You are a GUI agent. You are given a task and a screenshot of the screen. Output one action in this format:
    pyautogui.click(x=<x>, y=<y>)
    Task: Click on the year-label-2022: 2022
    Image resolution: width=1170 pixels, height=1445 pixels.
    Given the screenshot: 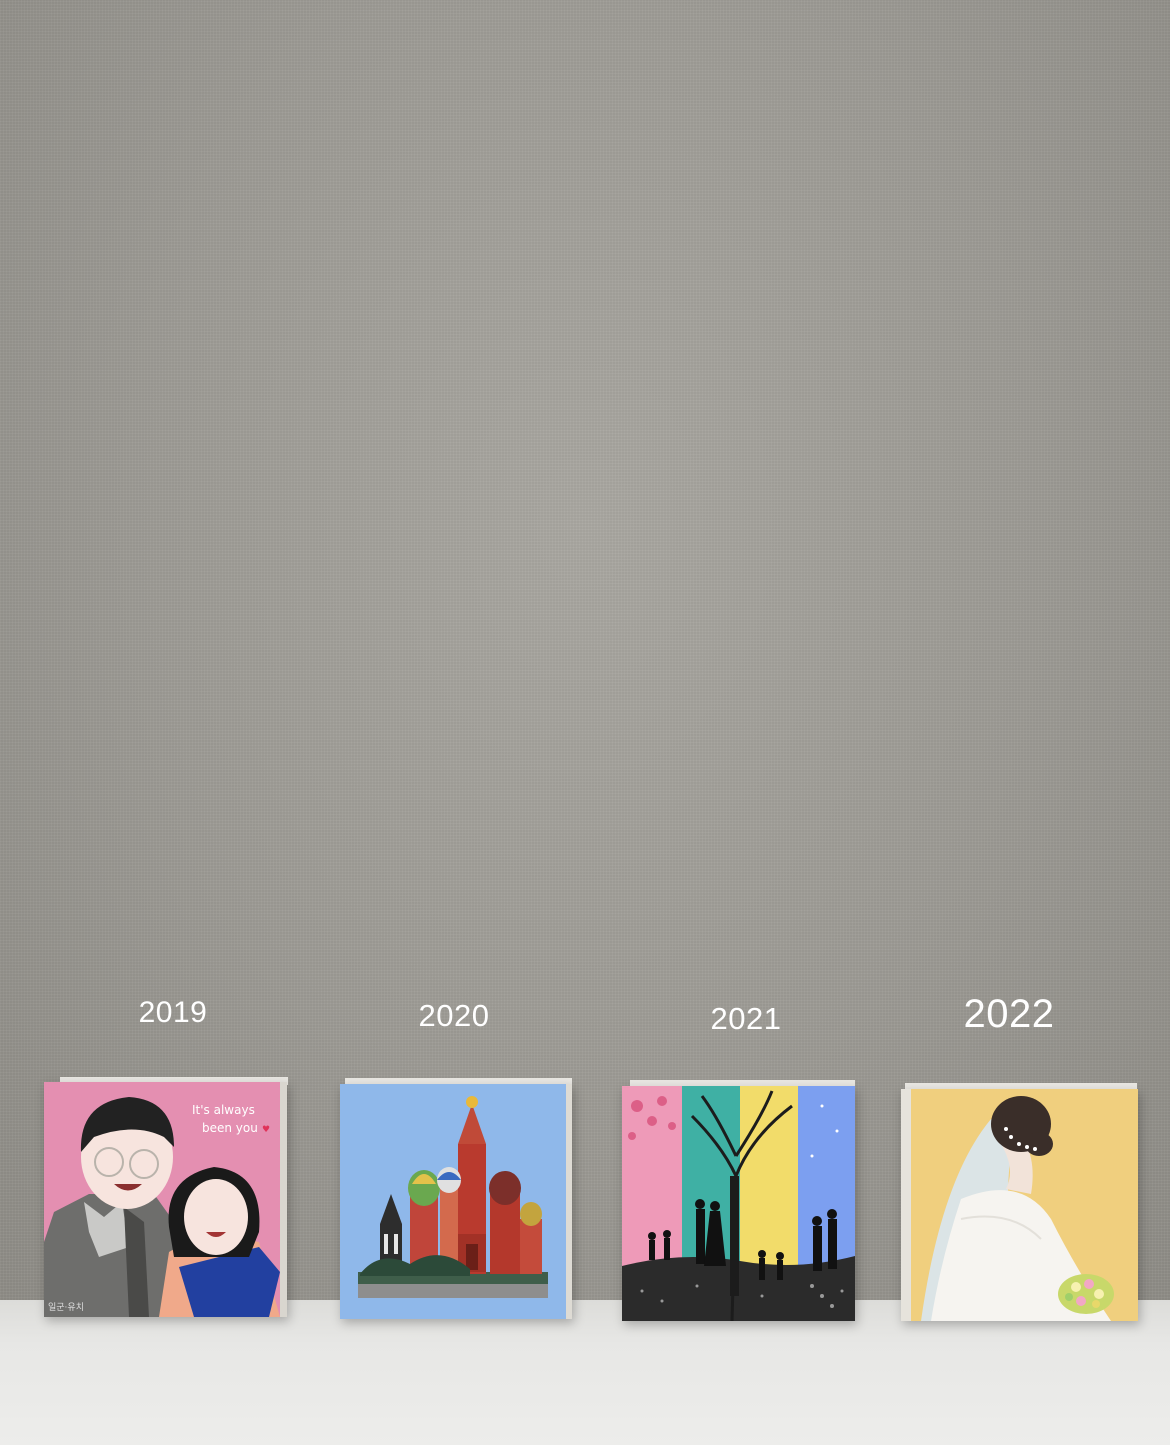 What is the action you would take?
    pyautogui.click(x=1009, y=1014)
    